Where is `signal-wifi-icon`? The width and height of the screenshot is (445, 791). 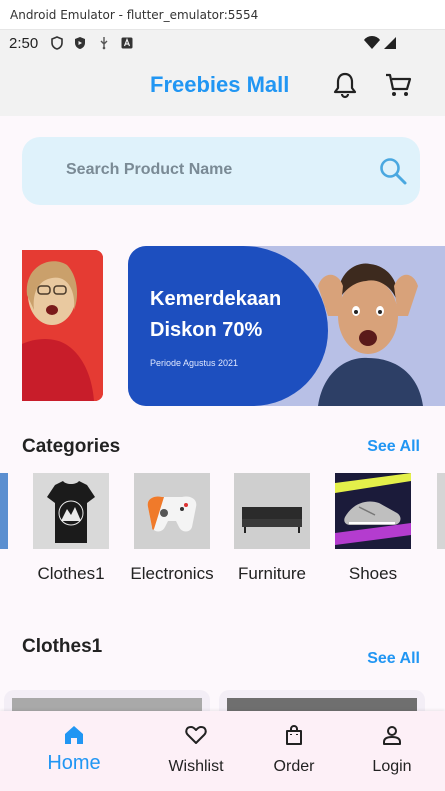 signal-wifi-icon is located at coordinates (380, 42).